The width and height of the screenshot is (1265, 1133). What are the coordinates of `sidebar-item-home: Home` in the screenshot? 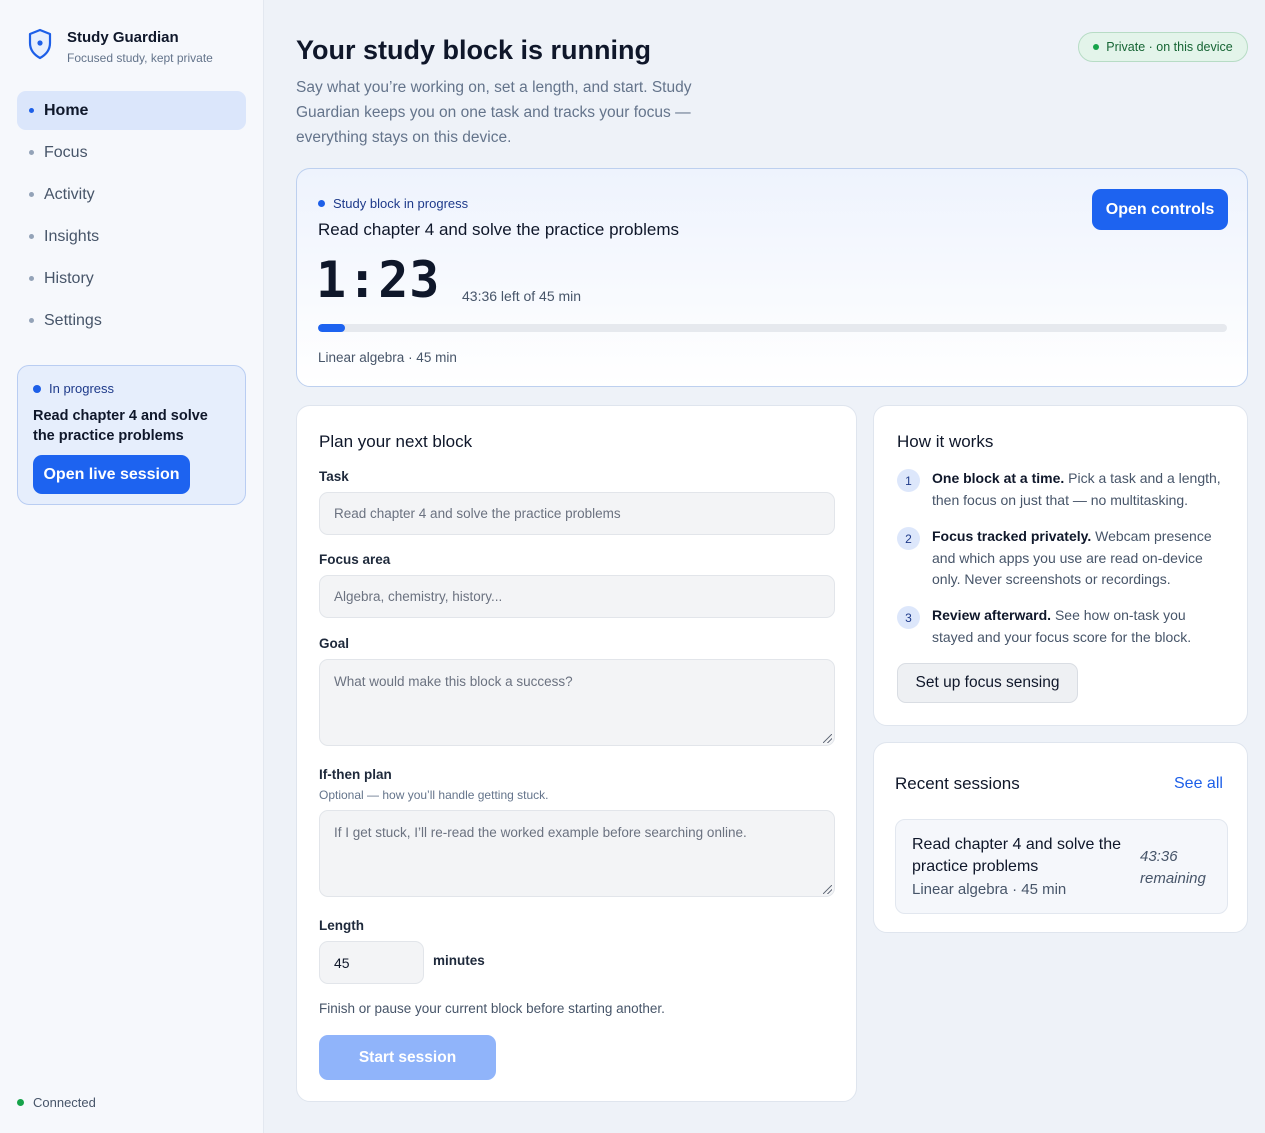 It's located at (131, 110).